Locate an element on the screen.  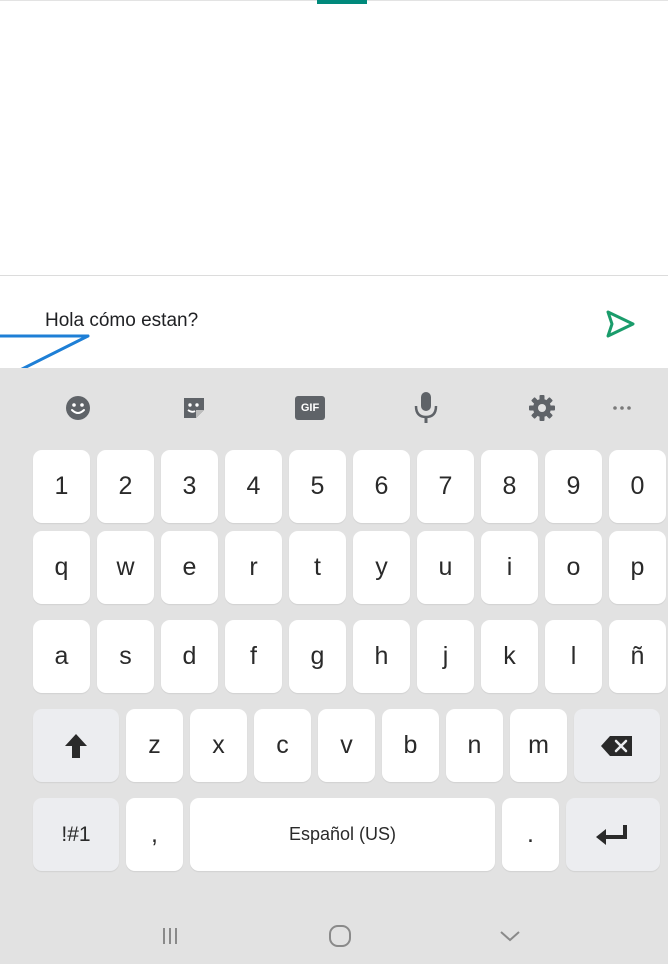
message-input: Hola cómo estan? is located at coordinates (121, 321).